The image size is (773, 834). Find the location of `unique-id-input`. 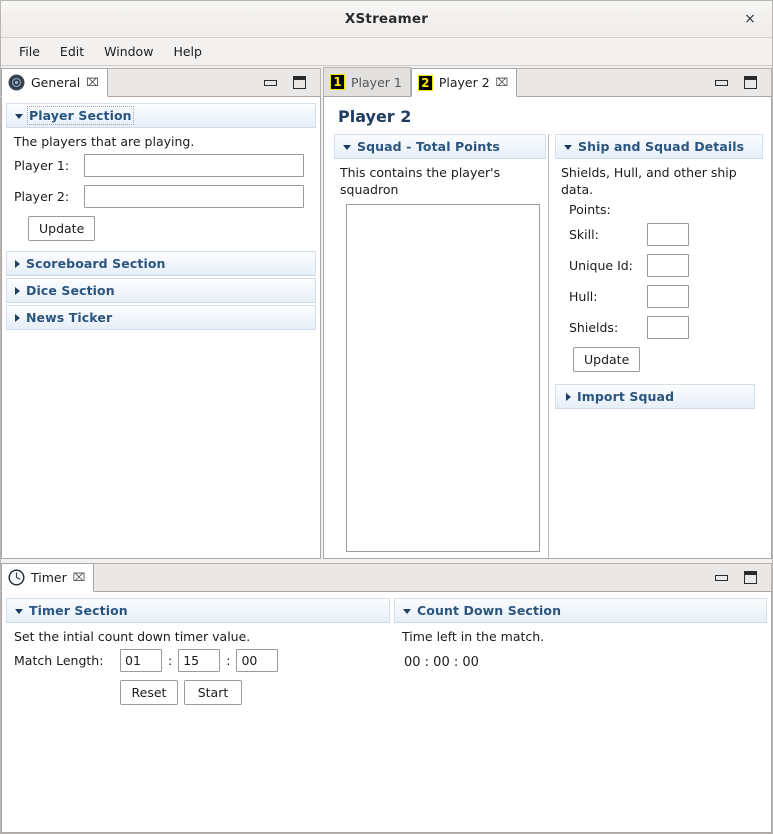

unique-id-input is located at coordinates (668, 265).